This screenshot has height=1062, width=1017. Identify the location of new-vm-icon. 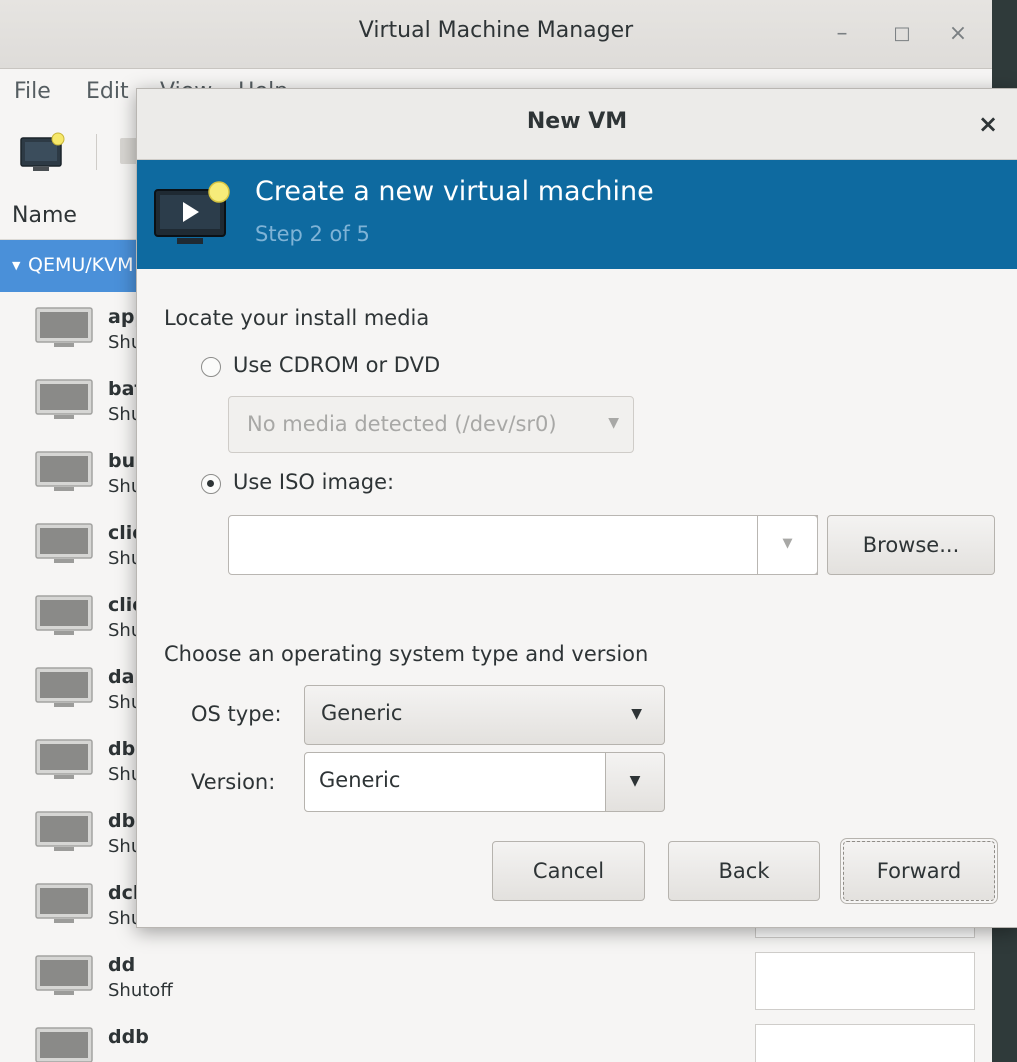
(42, 151).